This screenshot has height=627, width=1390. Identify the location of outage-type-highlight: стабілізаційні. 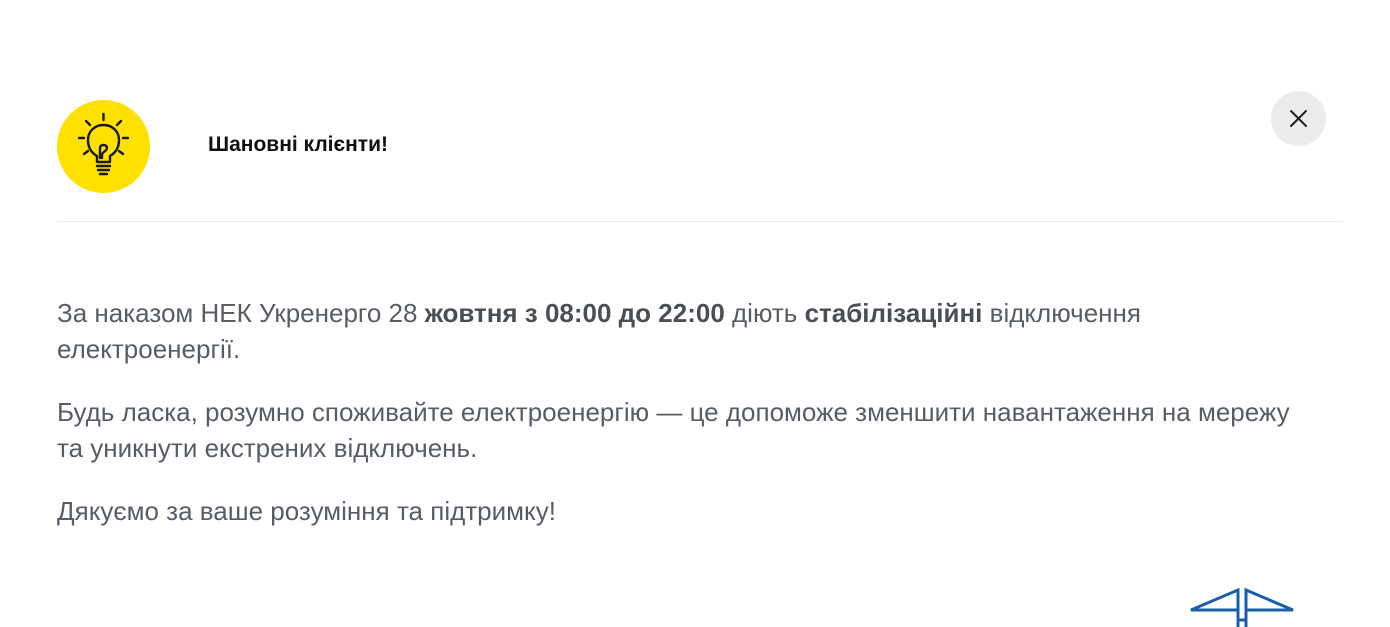
(893, 313).